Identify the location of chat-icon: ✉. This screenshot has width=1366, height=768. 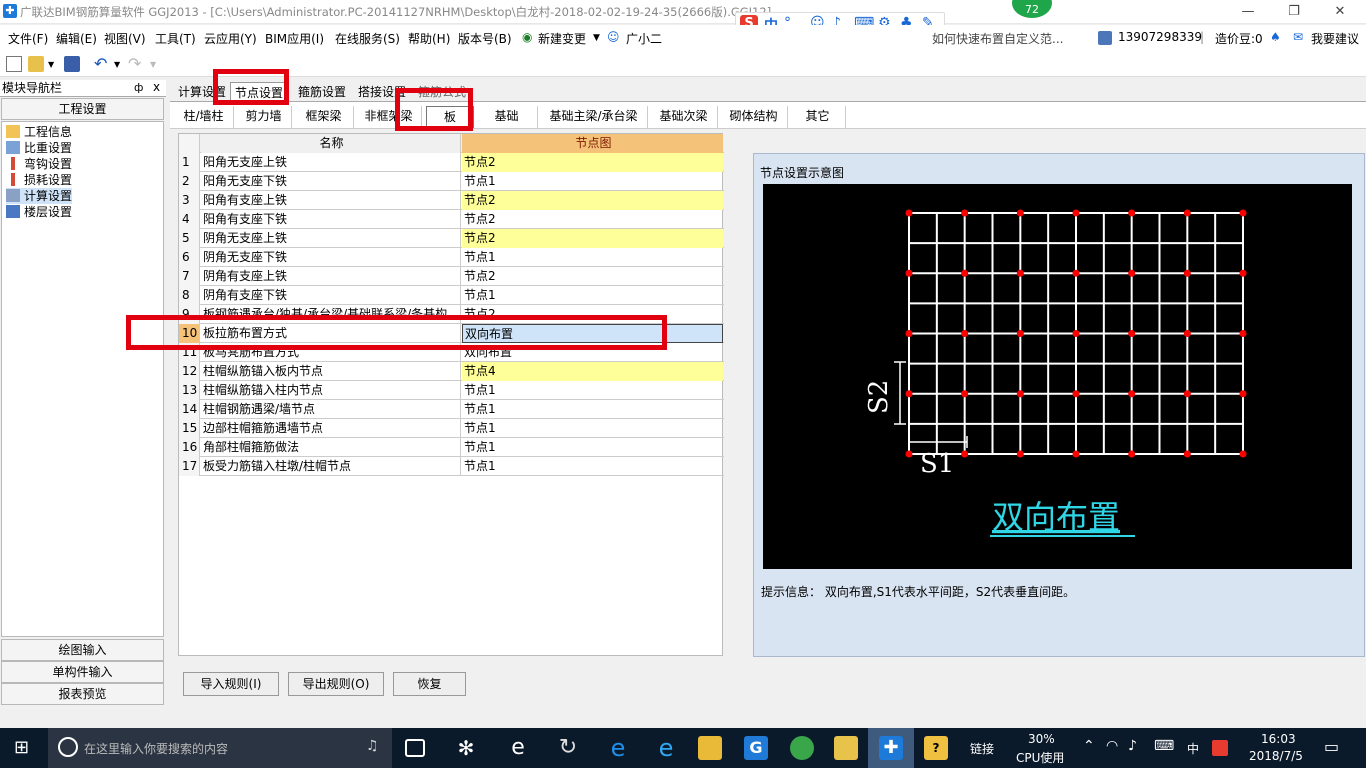
(1298, 37).